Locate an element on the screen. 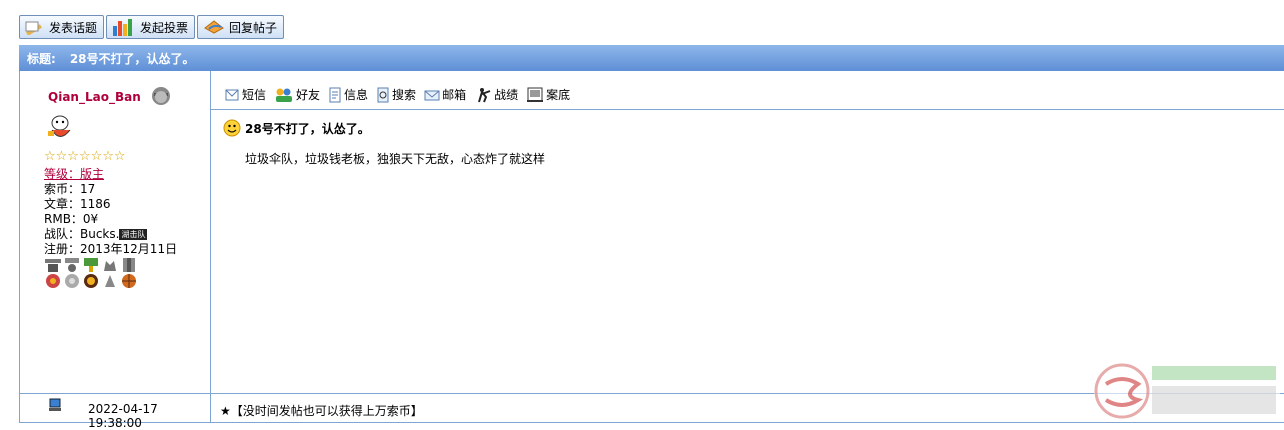 The image size is (1284, 430). soldier-icon is located at coordinates (484, 94).